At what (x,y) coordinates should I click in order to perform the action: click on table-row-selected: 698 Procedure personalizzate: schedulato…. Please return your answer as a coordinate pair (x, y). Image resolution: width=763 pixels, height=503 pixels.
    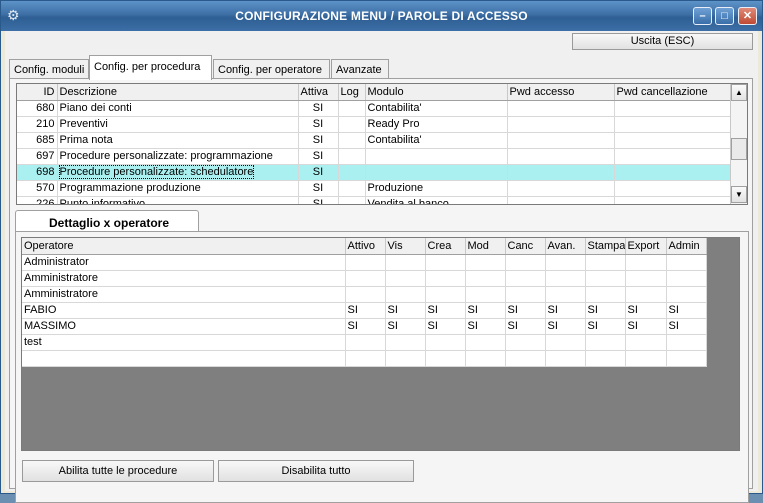
    Looking at the image, I should click on (374, 172).